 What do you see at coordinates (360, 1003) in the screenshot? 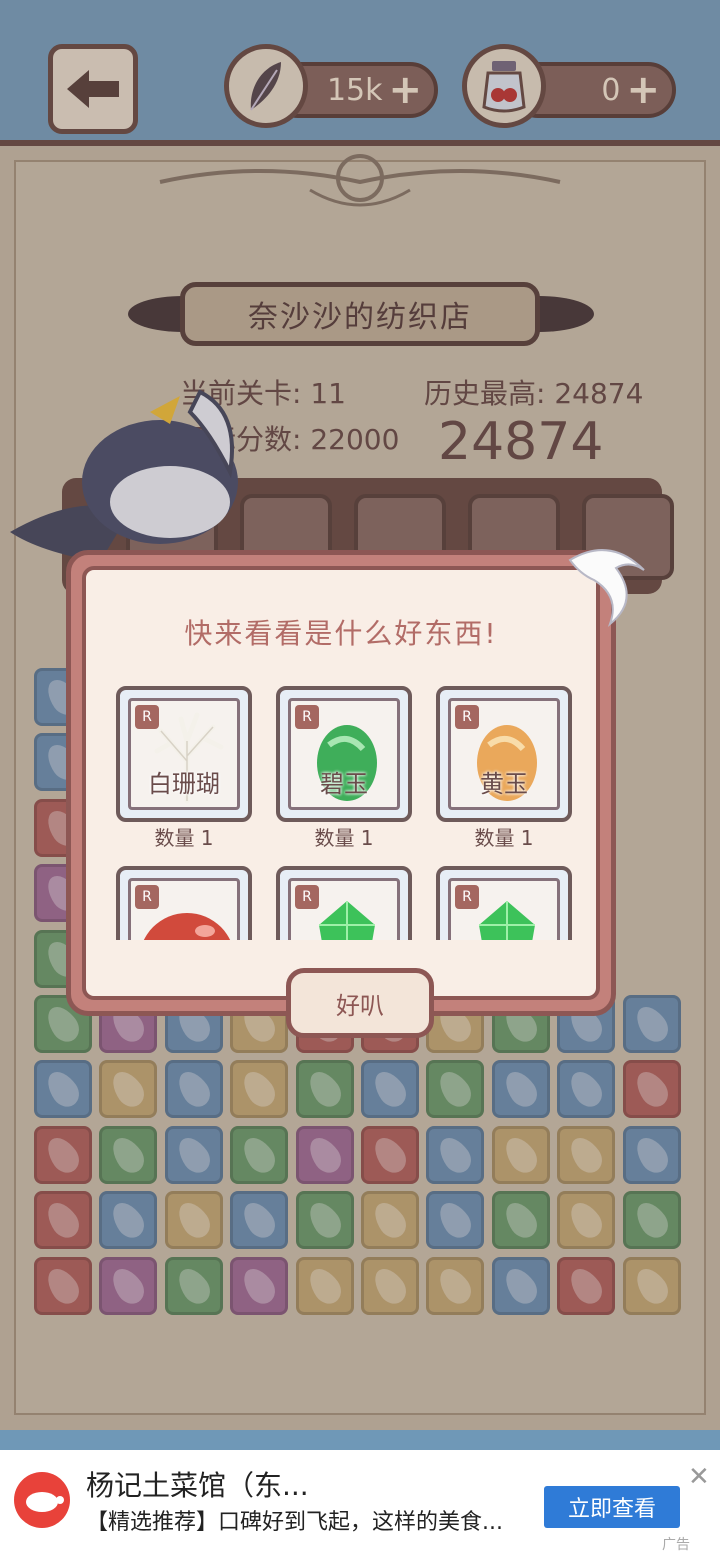
I see `ok-button: 好叭` at bounding box center [360, 1003].